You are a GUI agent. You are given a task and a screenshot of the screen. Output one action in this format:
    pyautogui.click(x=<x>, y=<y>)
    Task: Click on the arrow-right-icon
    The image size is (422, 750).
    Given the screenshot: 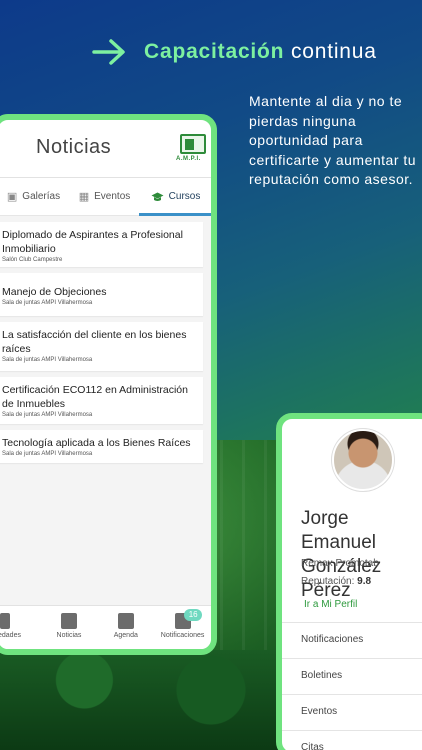 What is the action you would take?
    pyautogui.click(x=108, y=52)
    